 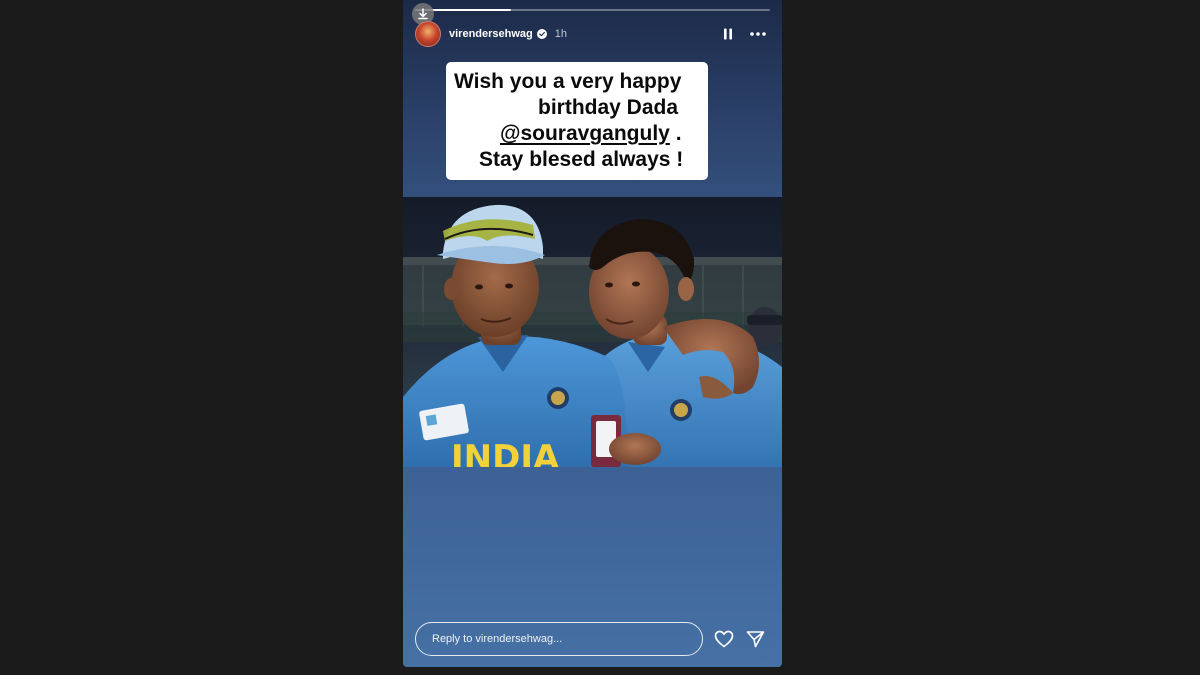 I want to click on caption-line-1: Wish you a very happy, so click(x=568, y=81).